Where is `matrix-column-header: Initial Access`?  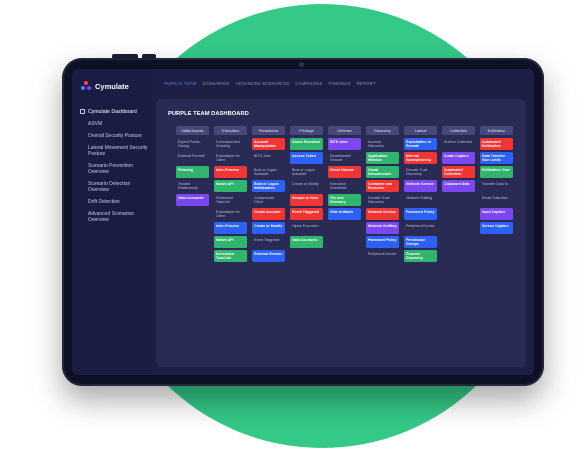
matrix-column-header: Initial Access is located at coordinates (192, 130).